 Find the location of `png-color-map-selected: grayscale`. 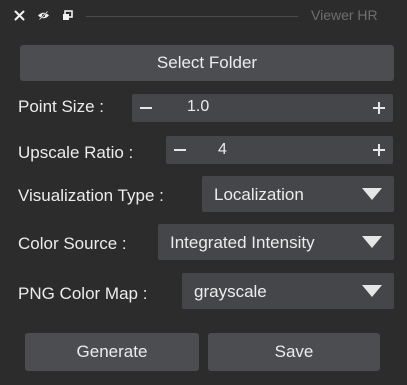

png-color-map-selected: grayscale is located at coordinates (230, 291).